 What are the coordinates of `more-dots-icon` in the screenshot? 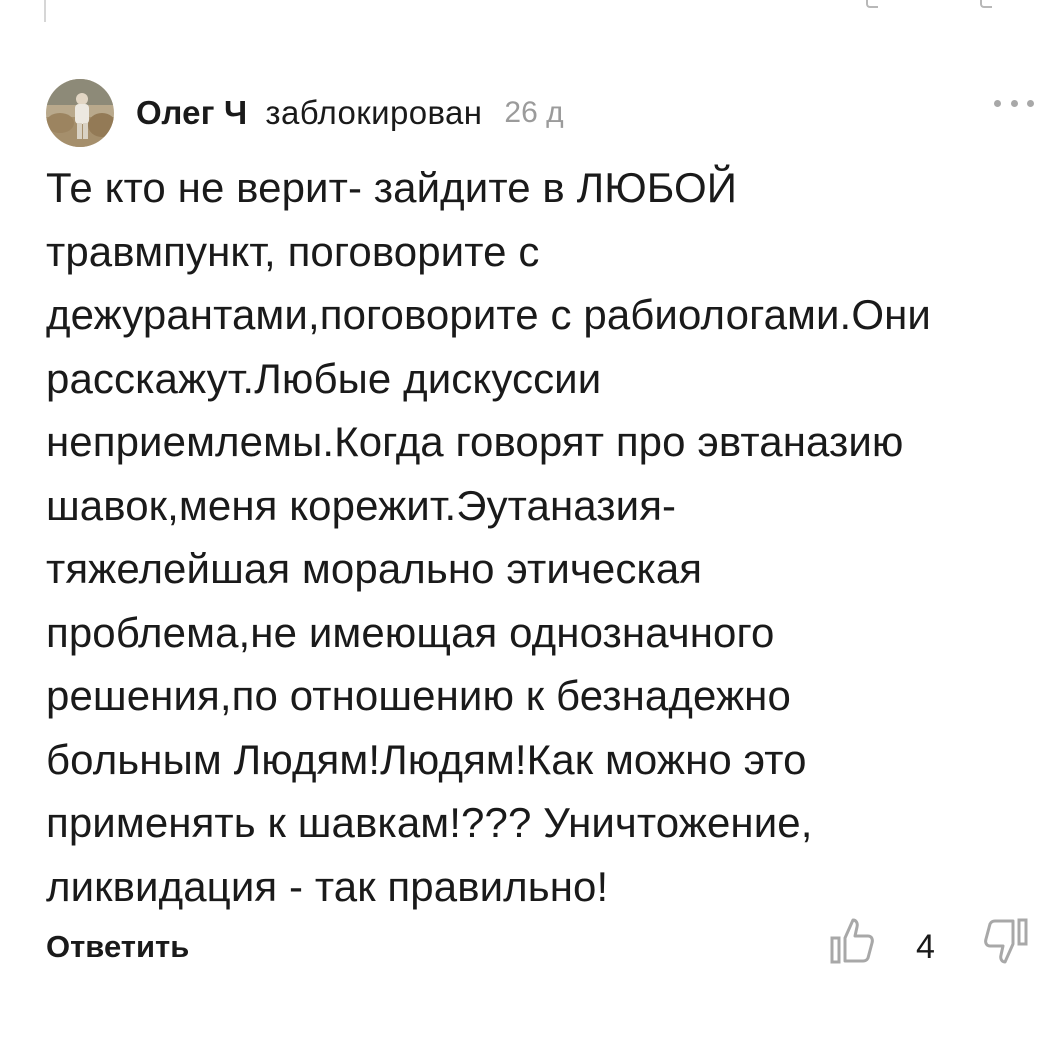 It's located at (1014, 103).